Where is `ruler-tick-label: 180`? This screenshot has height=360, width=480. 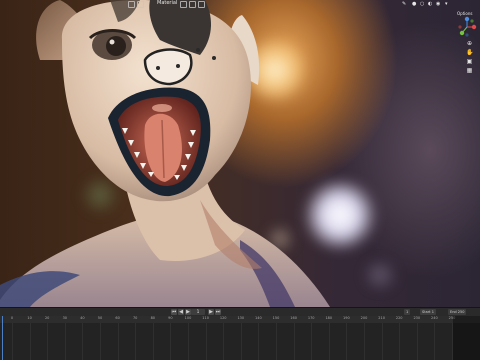 ruler-tick-label: 180 is located at coordinates (329, 318).